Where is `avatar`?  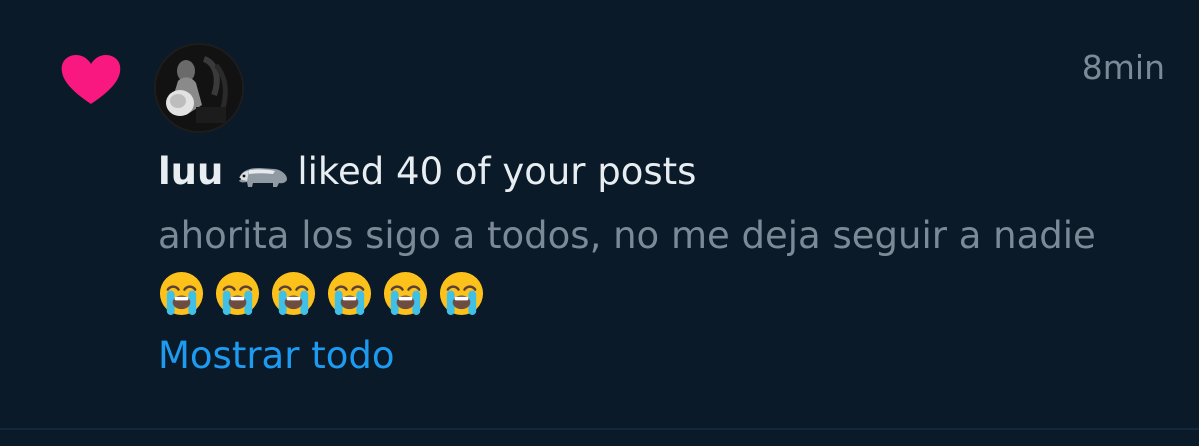
avatar is located at coordinates (199, 88).